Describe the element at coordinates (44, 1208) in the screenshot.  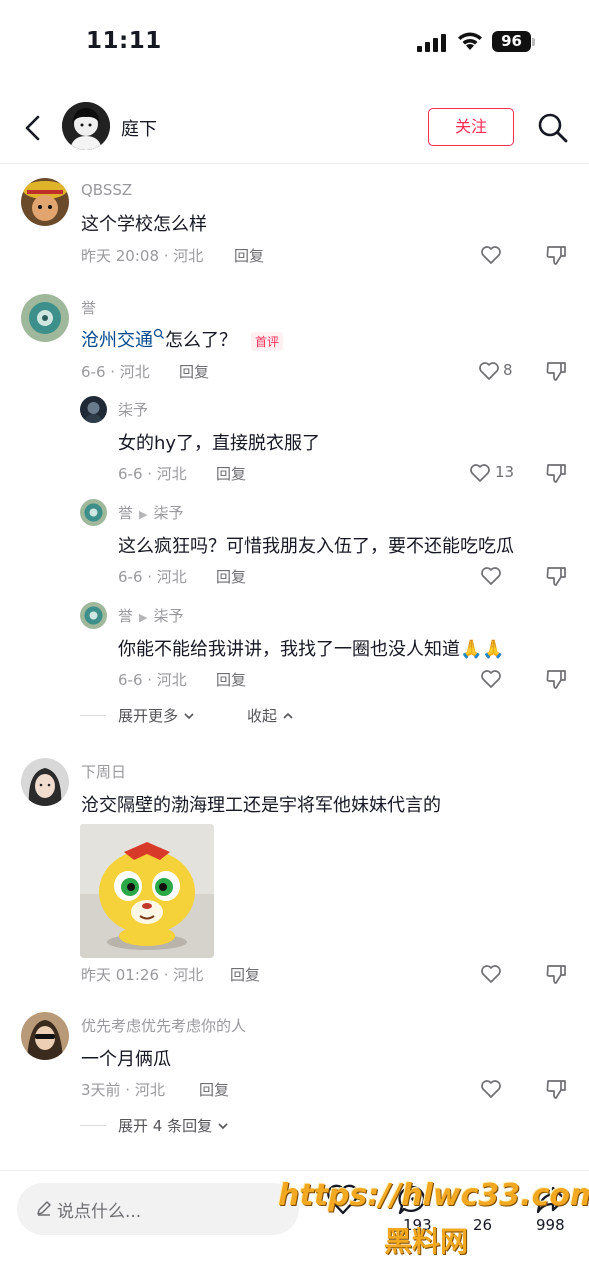
I see `pencil-icon` at that location.